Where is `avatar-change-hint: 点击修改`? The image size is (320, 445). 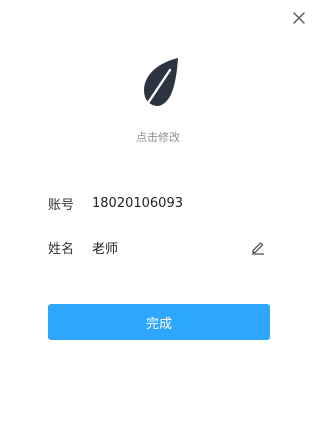
avatar-change-hint: 点击修改 is located at coordinates (158, 137).